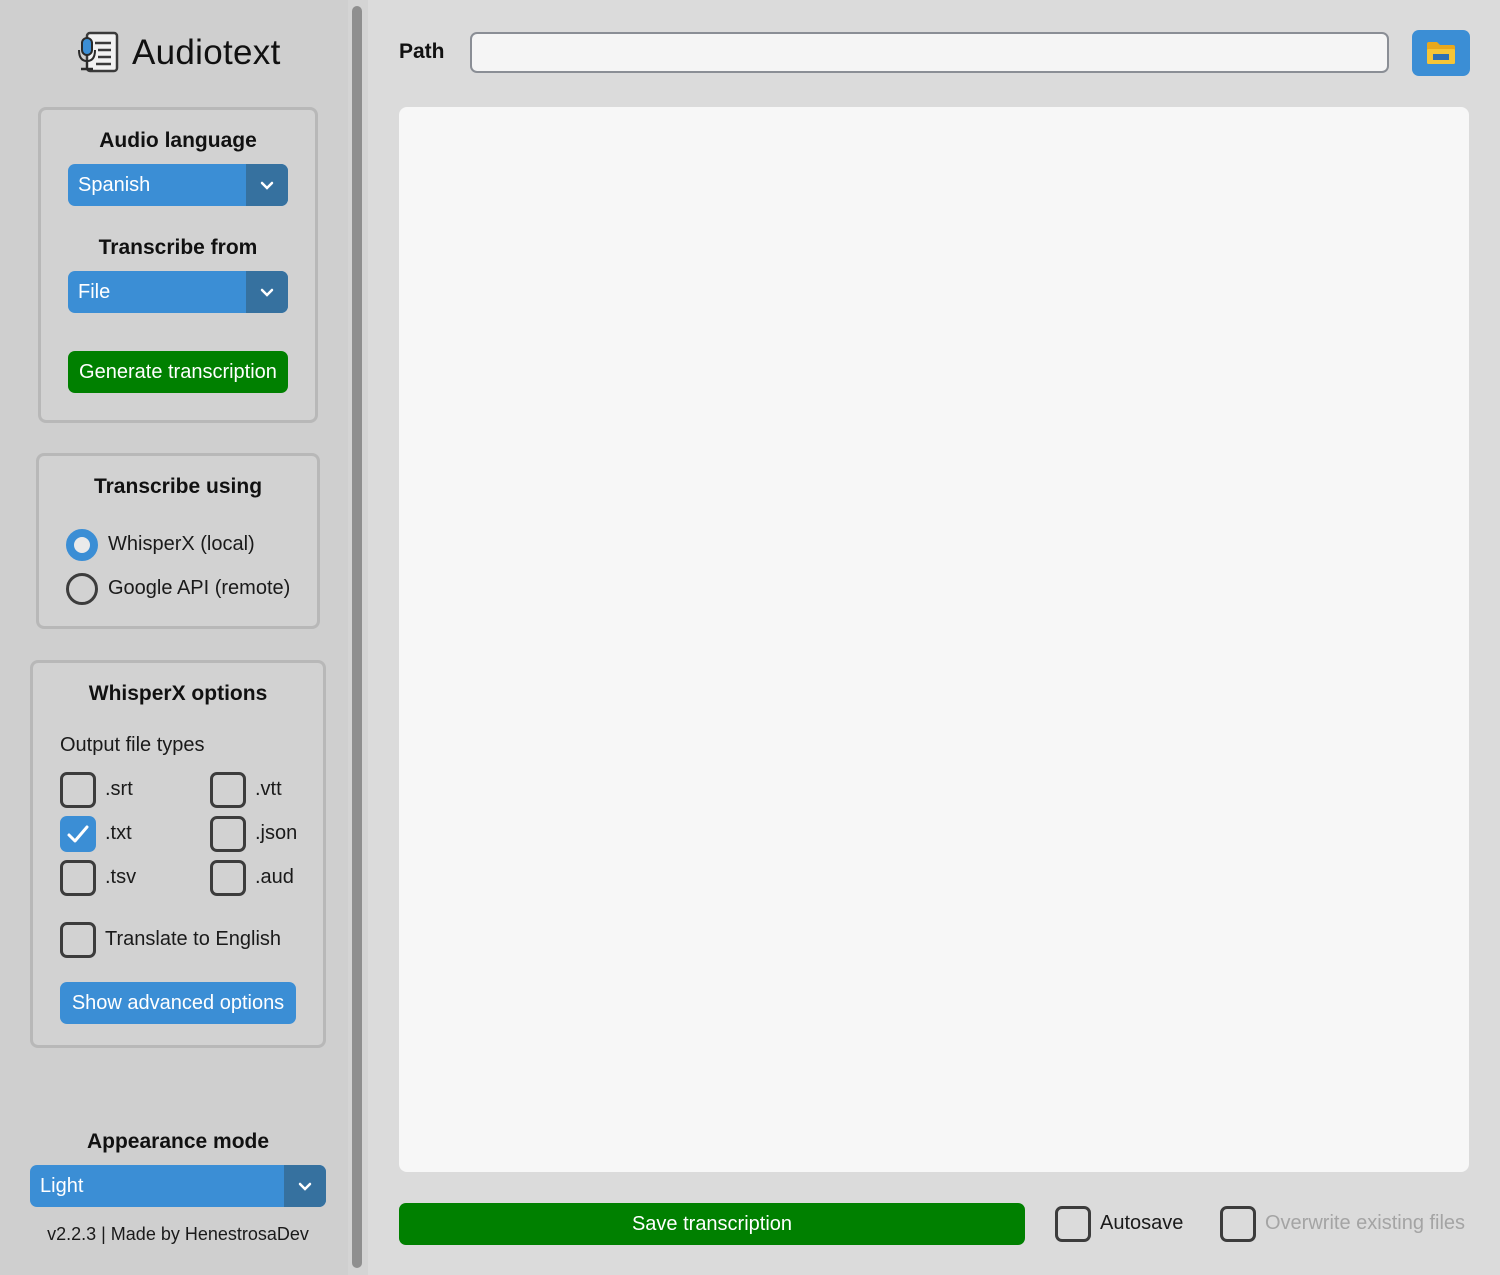 Image resolution: width=1500 pixels, height=1275 pixels. What do you see at coordinates (276, 833) in the screenshot?
I see `json-checkbox-label: .json` at bounding box center [276, 833].